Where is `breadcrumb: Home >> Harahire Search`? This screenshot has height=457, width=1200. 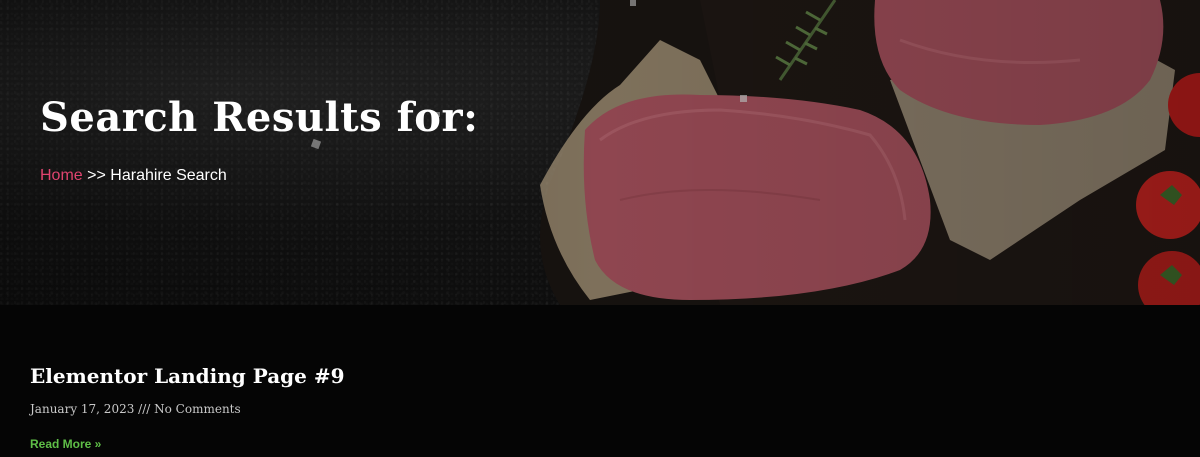
breadcrumb: Home >> Harahire Search is located at coordinates (133, 176).